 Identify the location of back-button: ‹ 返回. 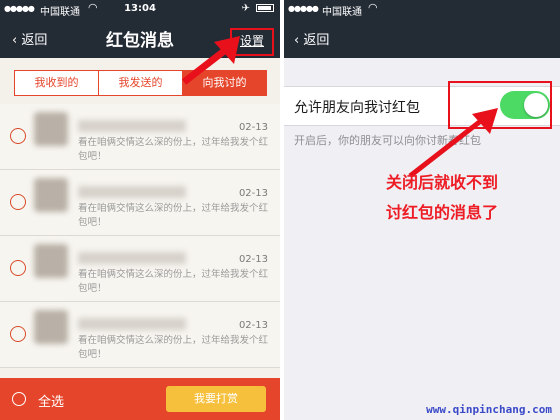
(311, 38).